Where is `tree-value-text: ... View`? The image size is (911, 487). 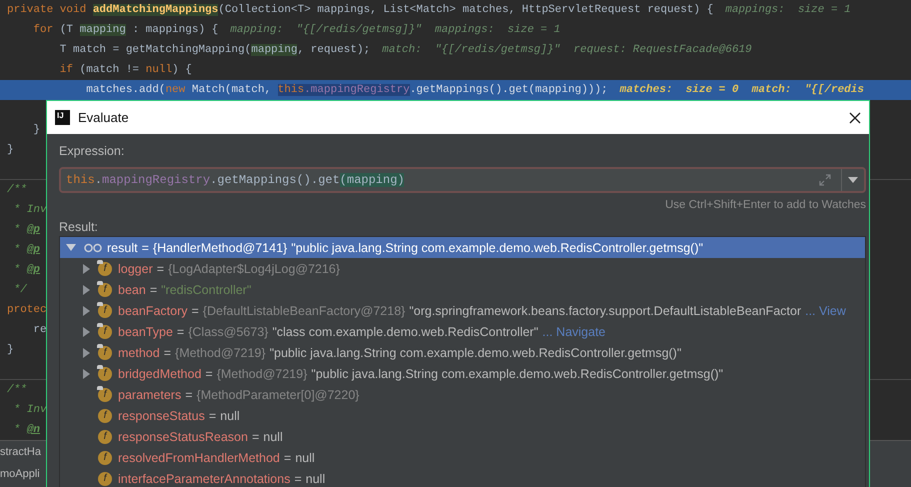
tree-value-text: ... View is located at coordinates (825, 311).